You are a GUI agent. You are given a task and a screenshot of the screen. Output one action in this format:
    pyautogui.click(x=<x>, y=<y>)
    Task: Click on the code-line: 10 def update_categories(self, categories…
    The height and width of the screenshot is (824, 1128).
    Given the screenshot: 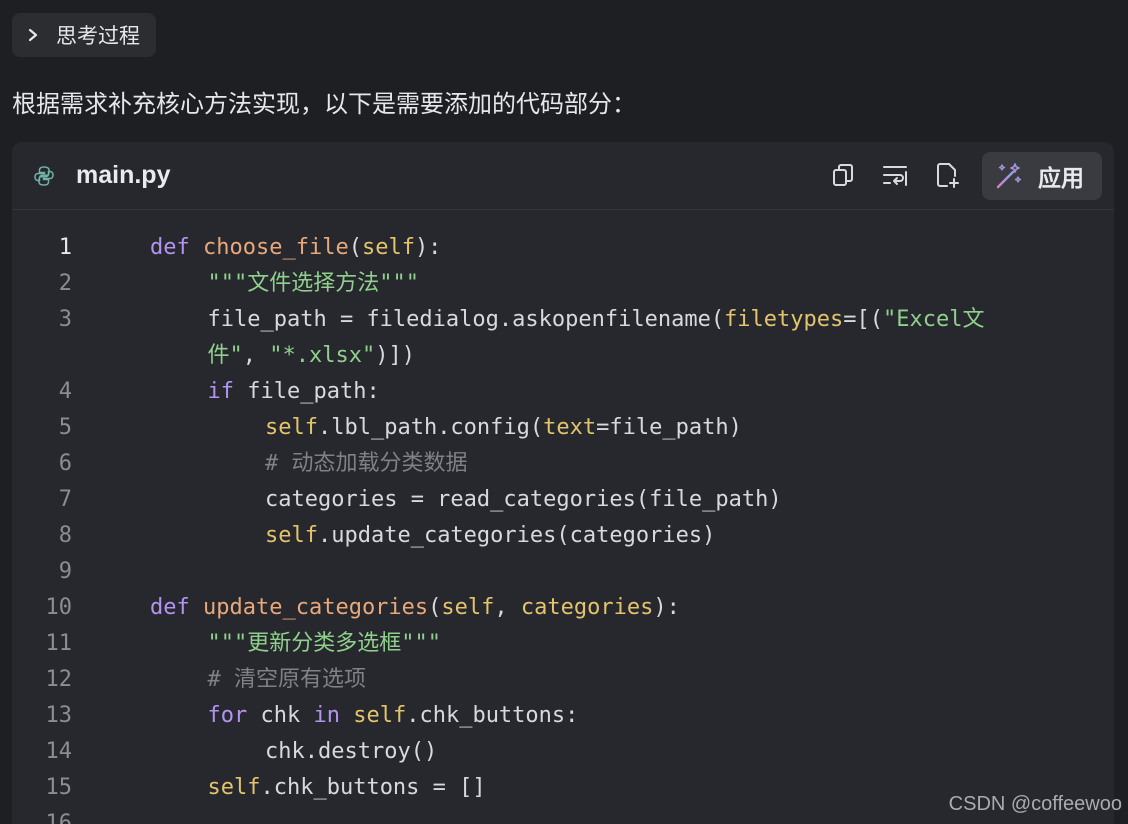 What is the action you would take?
    pyautogui.click(x=563, y=608)
    